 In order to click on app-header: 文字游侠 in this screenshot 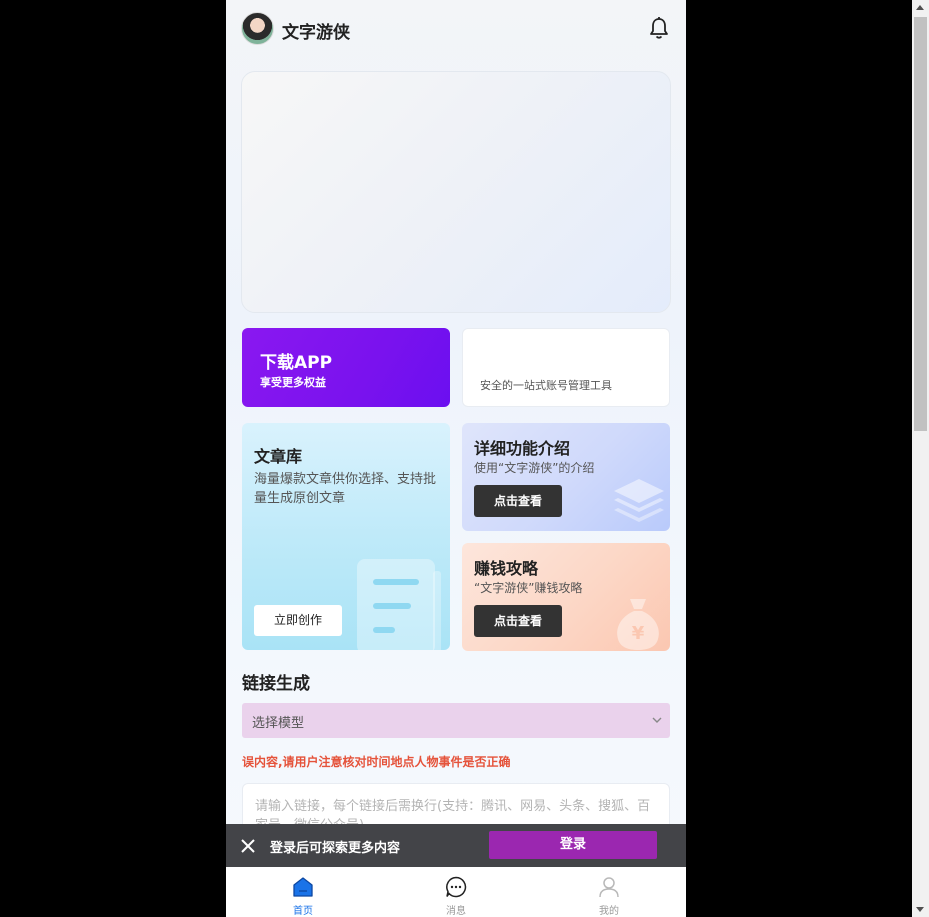, I will do `click(456, 29)`.